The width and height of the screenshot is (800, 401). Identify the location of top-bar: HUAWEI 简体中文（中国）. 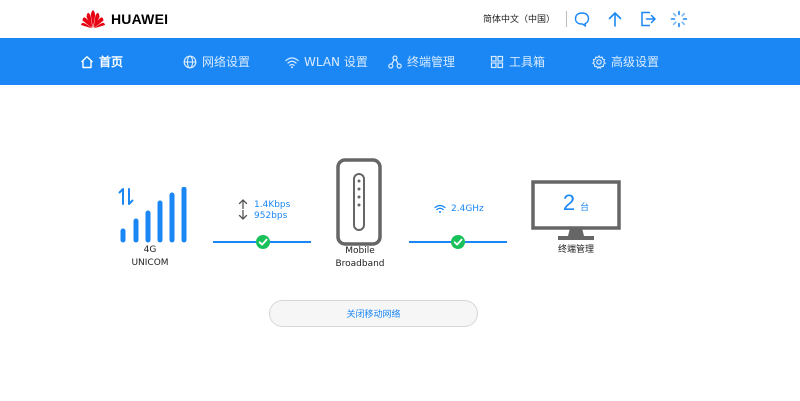
(400, 19).